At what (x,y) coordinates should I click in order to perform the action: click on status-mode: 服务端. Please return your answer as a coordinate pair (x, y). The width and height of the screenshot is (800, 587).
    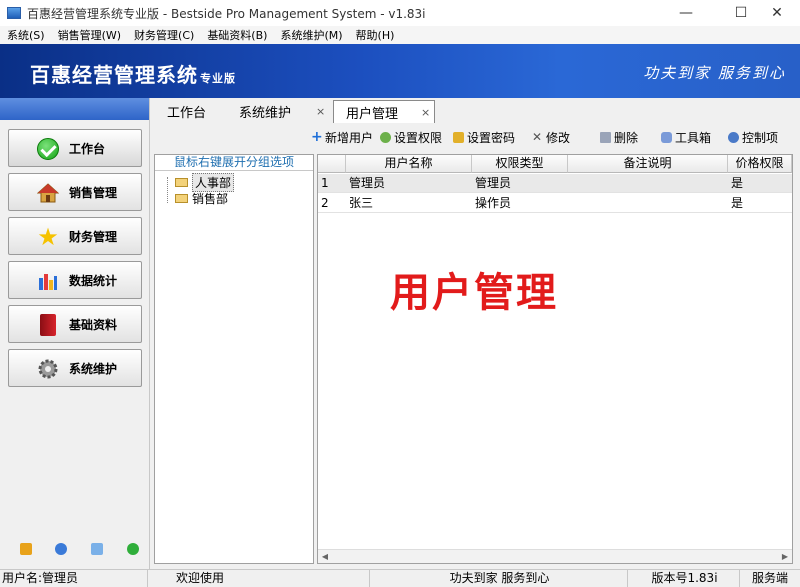
    Looking at the image, I should click on (769, 578).